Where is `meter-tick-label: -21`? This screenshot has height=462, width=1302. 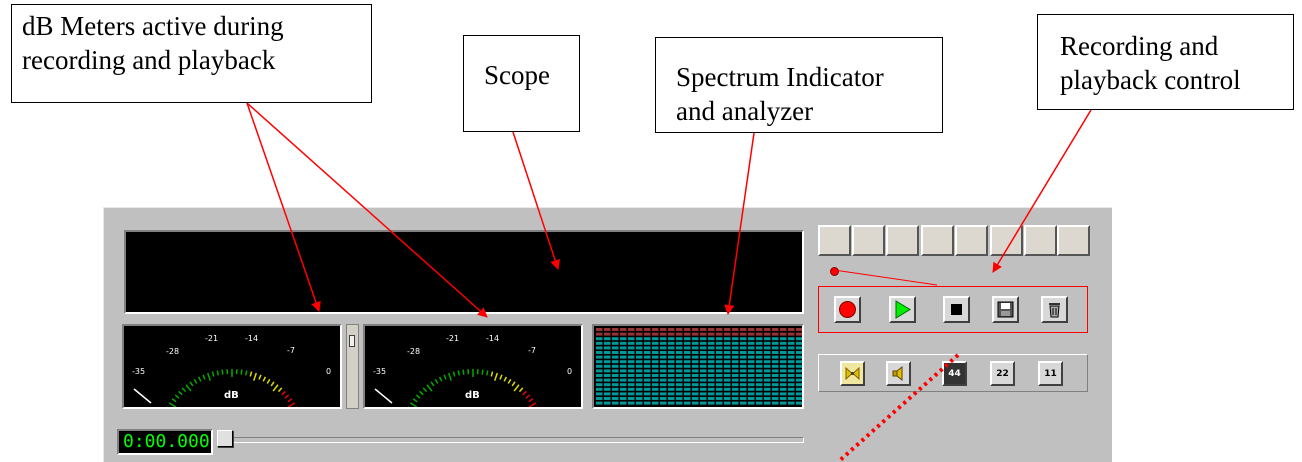 meter-tick-label: -21 is located at coordinates (452, 338).